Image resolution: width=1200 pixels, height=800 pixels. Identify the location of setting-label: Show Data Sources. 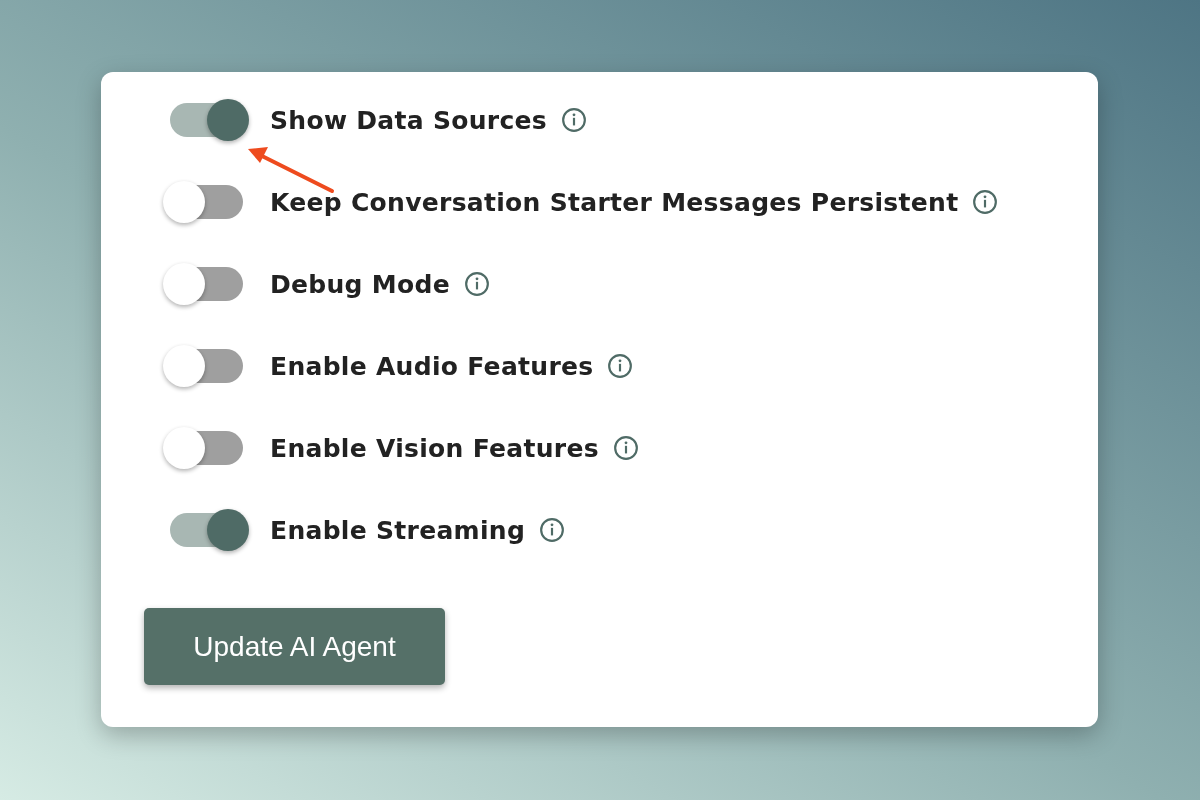
(408, 120).